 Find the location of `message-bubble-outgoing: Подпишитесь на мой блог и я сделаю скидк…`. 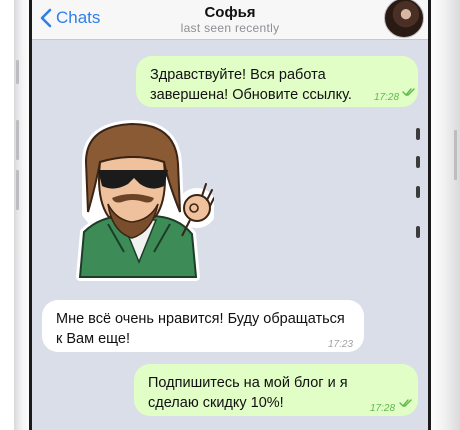

message-bubble-outgoing: Подпишитесь на мой блог и я сделаю скидк… is located at coordinates (276, 390).